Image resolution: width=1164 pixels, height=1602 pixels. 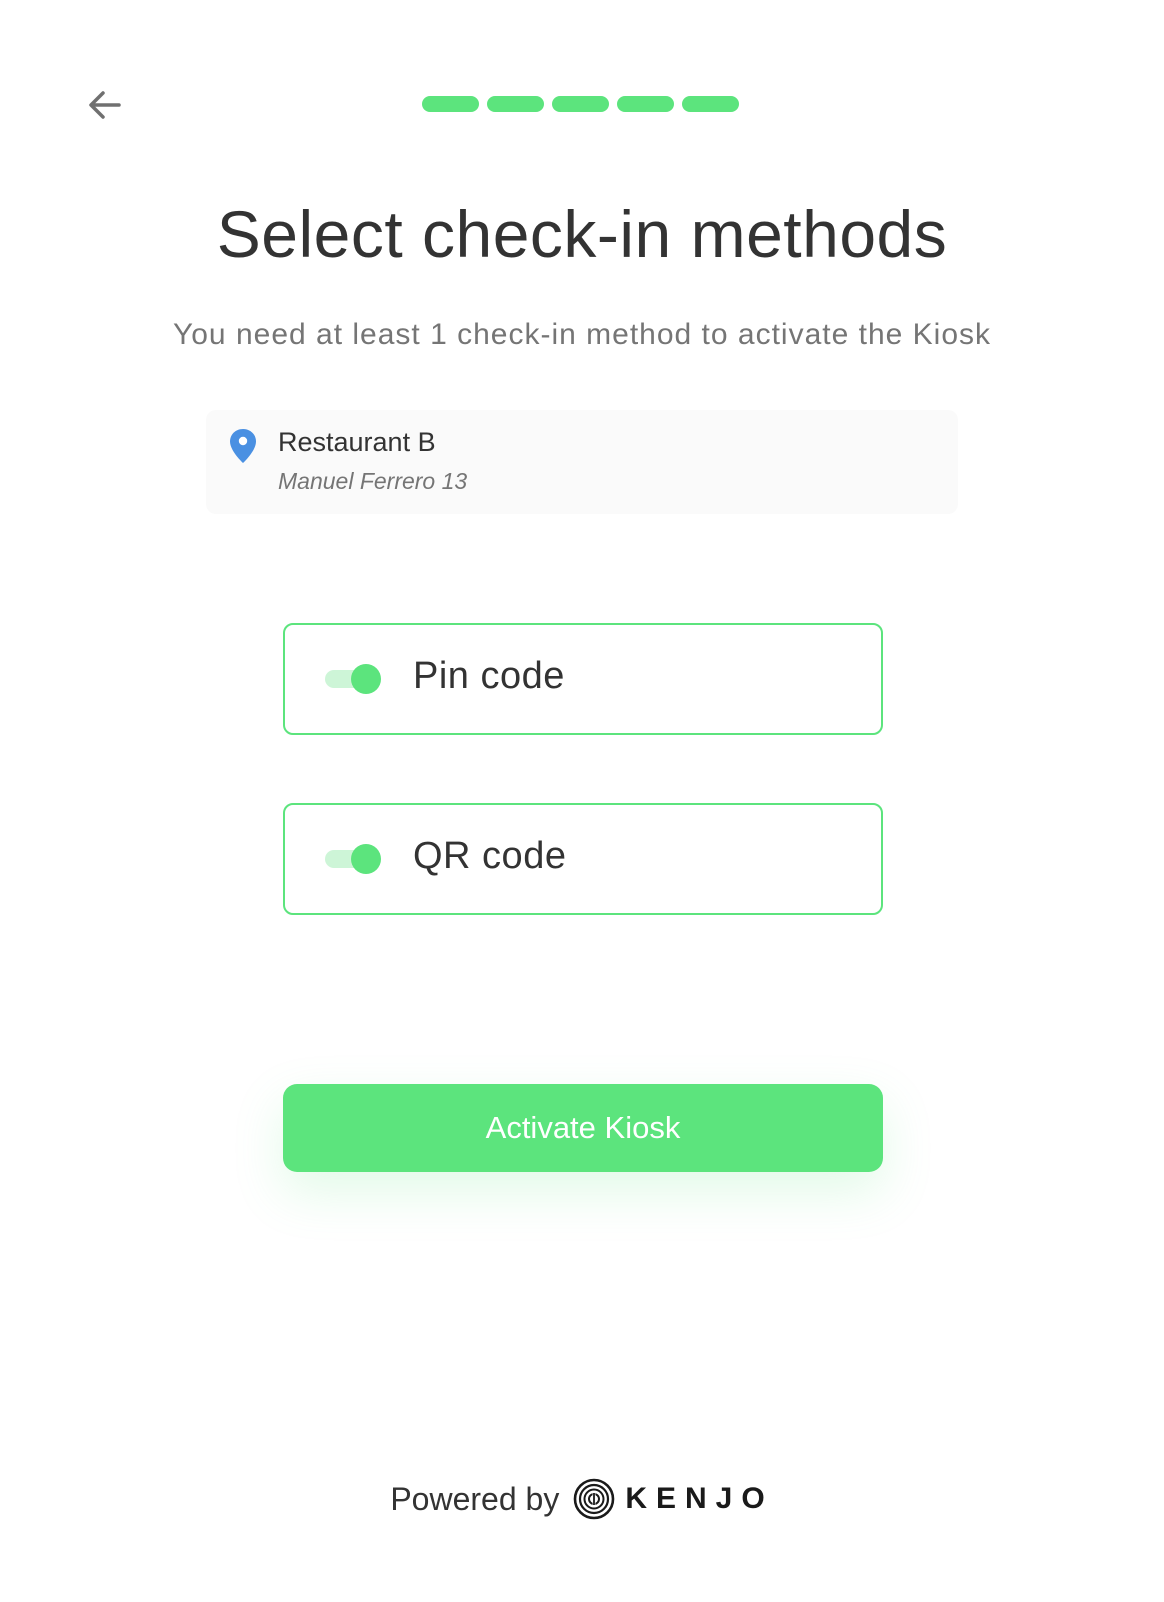 I want to click on progress-indicator, so click(x=580, y=104).